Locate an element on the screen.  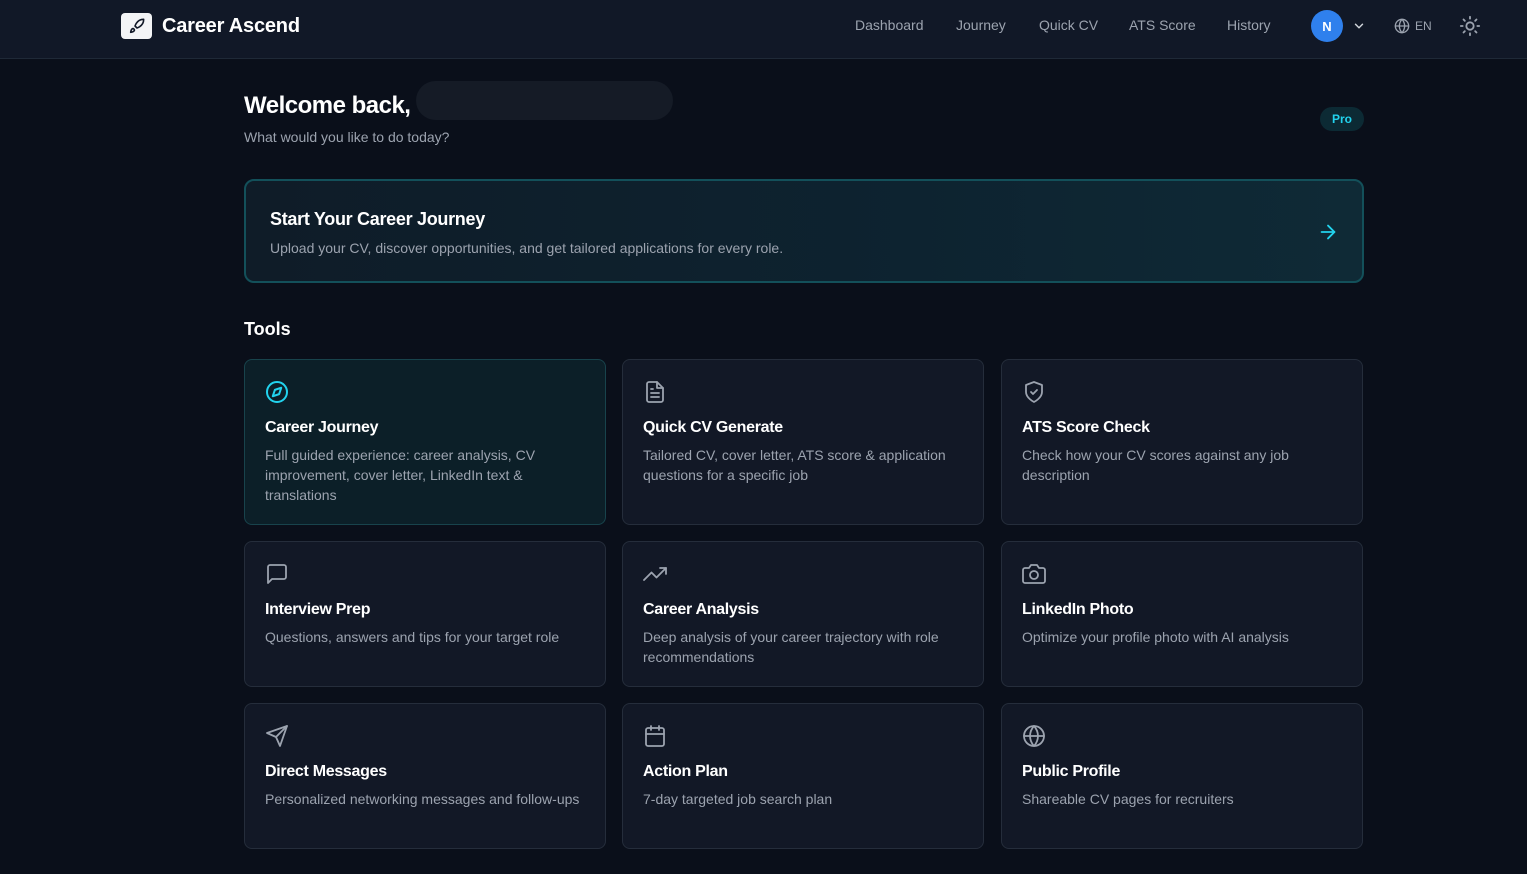
brand: Career Ascend is located at coordinates (210, 26).